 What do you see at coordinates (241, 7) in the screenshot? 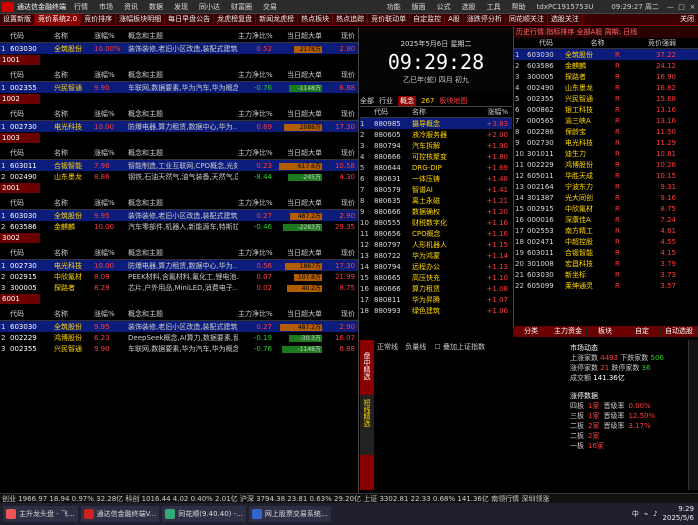
I see `menu-item: 财富圈` at bounding box center [241, 7].